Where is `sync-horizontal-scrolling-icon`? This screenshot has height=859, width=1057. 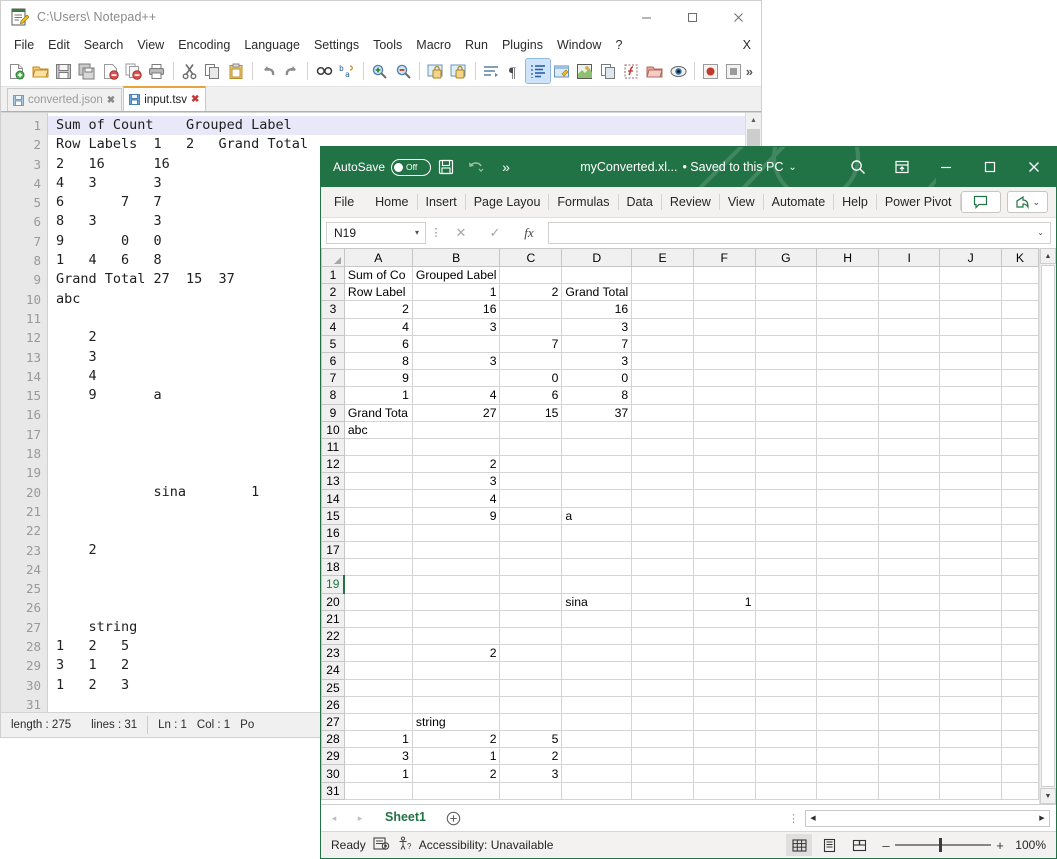 sync-horizontal-scrolling-icon is located at coordinates (458, 71).